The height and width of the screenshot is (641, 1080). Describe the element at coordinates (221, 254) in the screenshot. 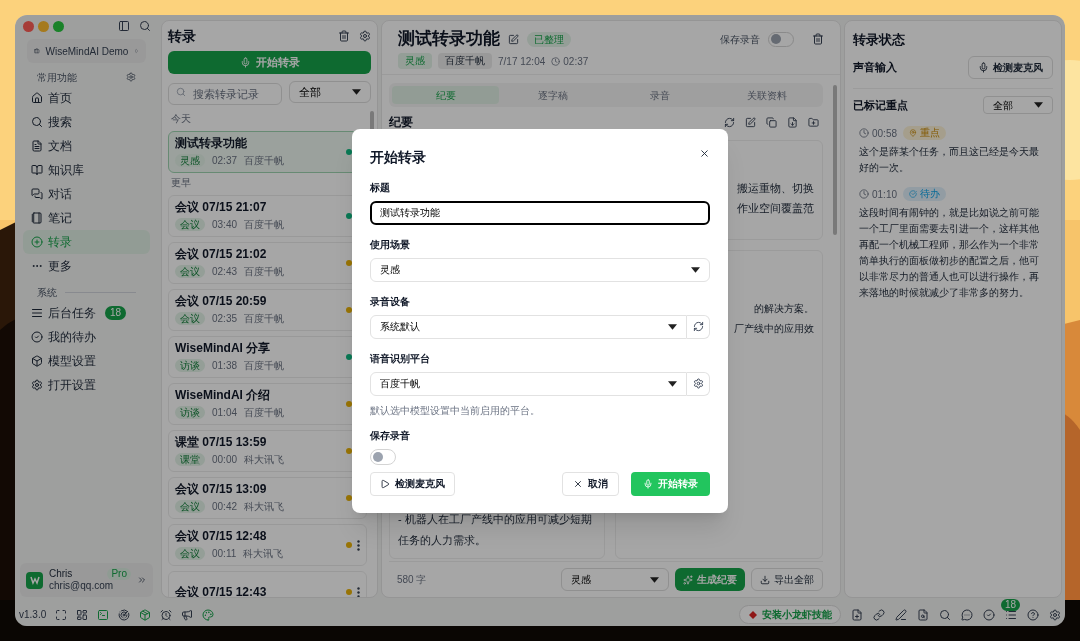

I see `item-title: 会议 07/15 21:02` at that location.